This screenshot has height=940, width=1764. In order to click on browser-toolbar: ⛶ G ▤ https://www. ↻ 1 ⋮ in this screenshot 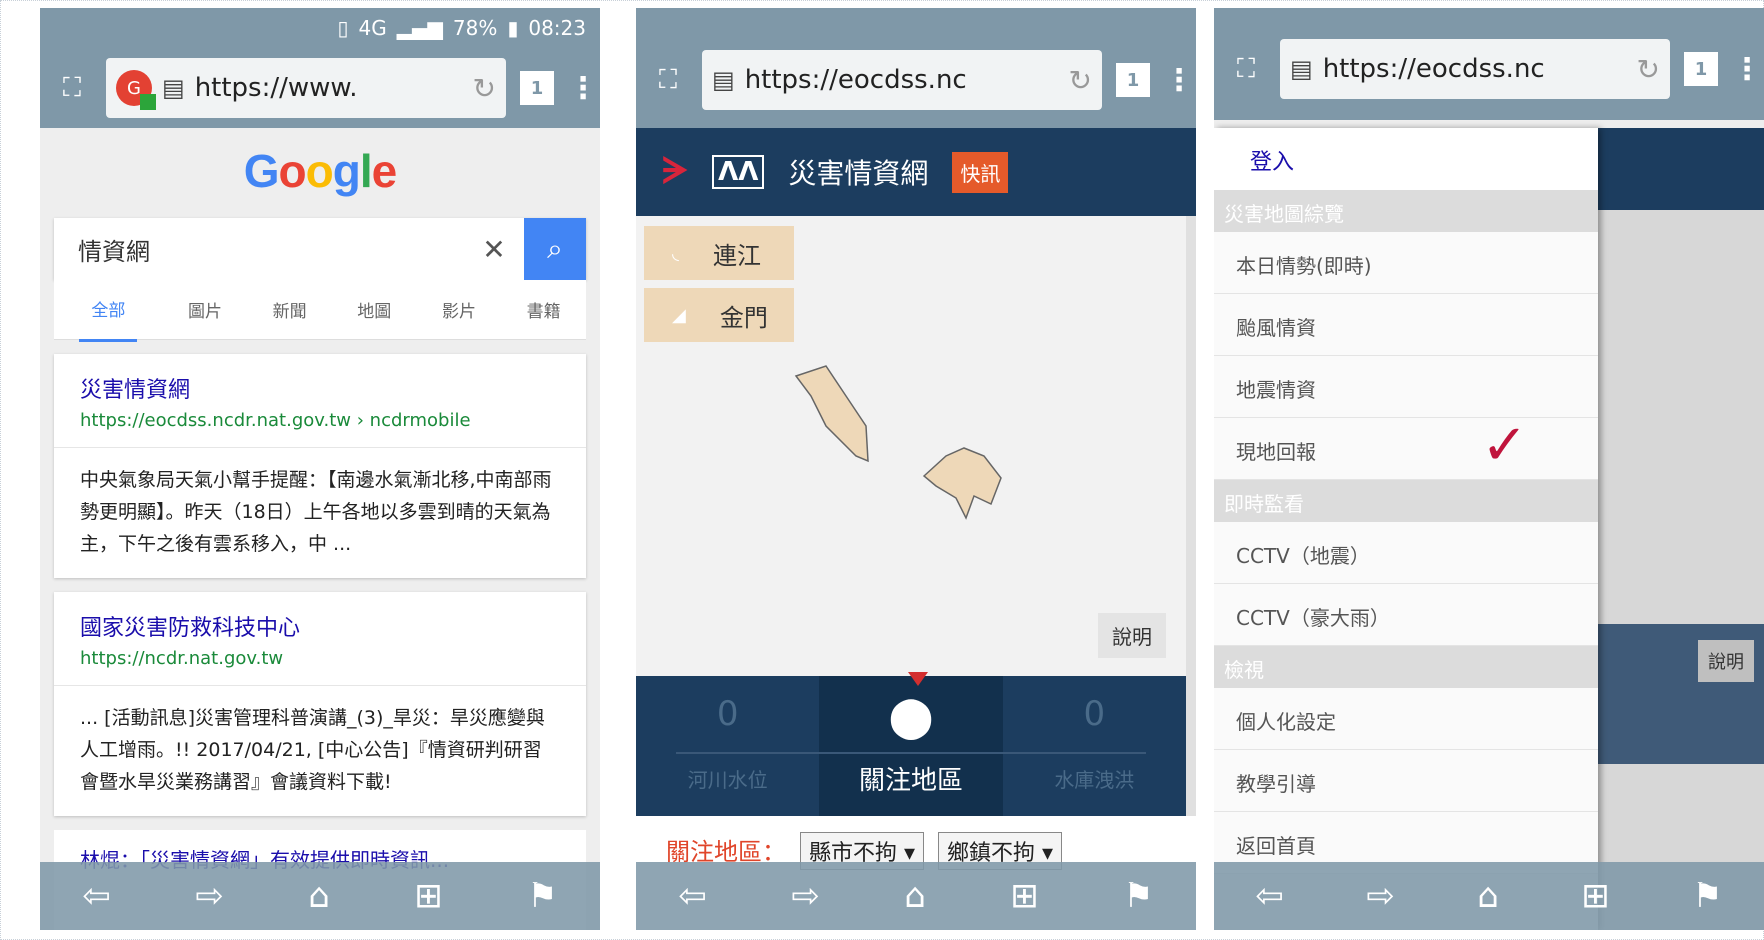, I will do `click(320, 88)`.